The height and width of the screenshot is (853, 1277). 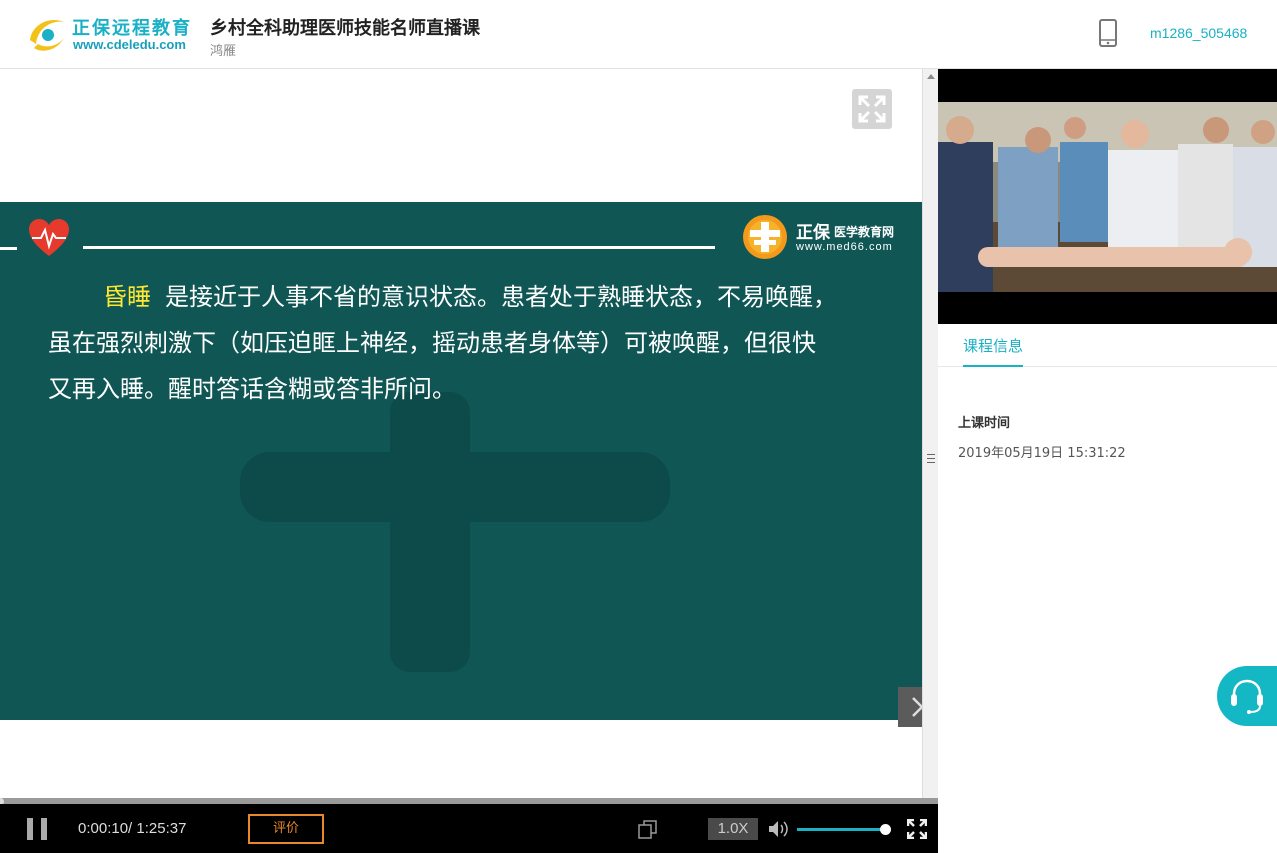 I want to click on brand-url: www.cdeledu.com, so click(x=129, y=44).